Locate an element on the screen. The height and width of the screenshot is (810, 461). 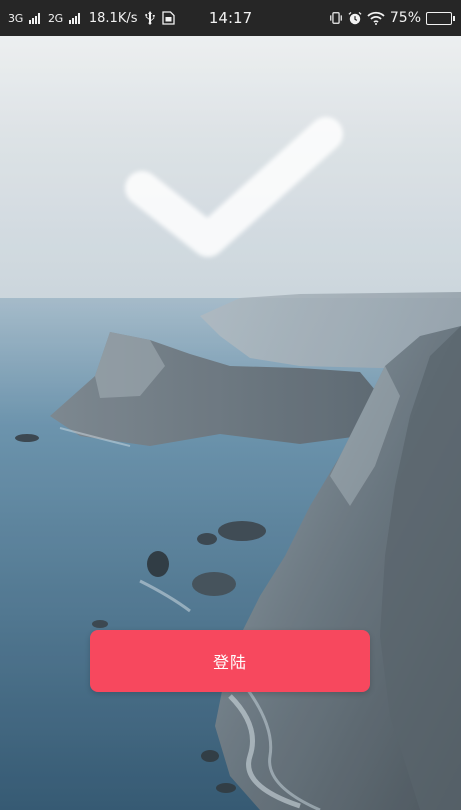
alarm-icon is located at coordinates (355, 18).